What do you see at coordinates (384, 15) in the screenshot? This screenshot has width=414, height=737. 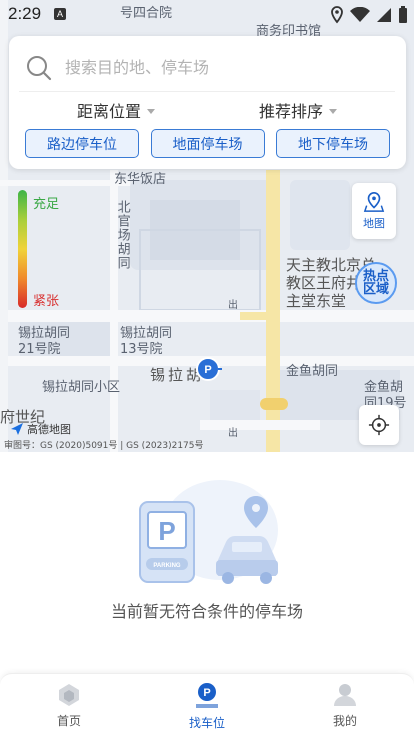 I see `signal-icon` at bounding box center [384, 15].